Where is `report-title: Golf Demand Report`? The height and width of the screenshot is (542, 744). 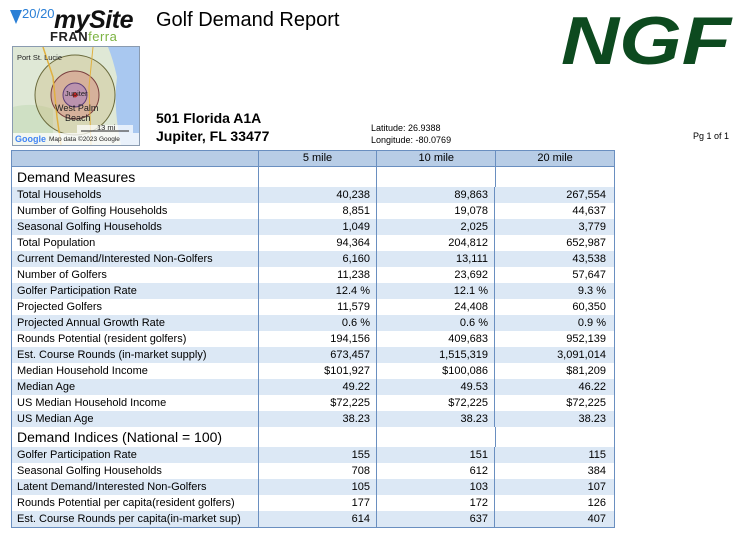 report-title: Golf Demand Report is located at coordinates (248, 20).